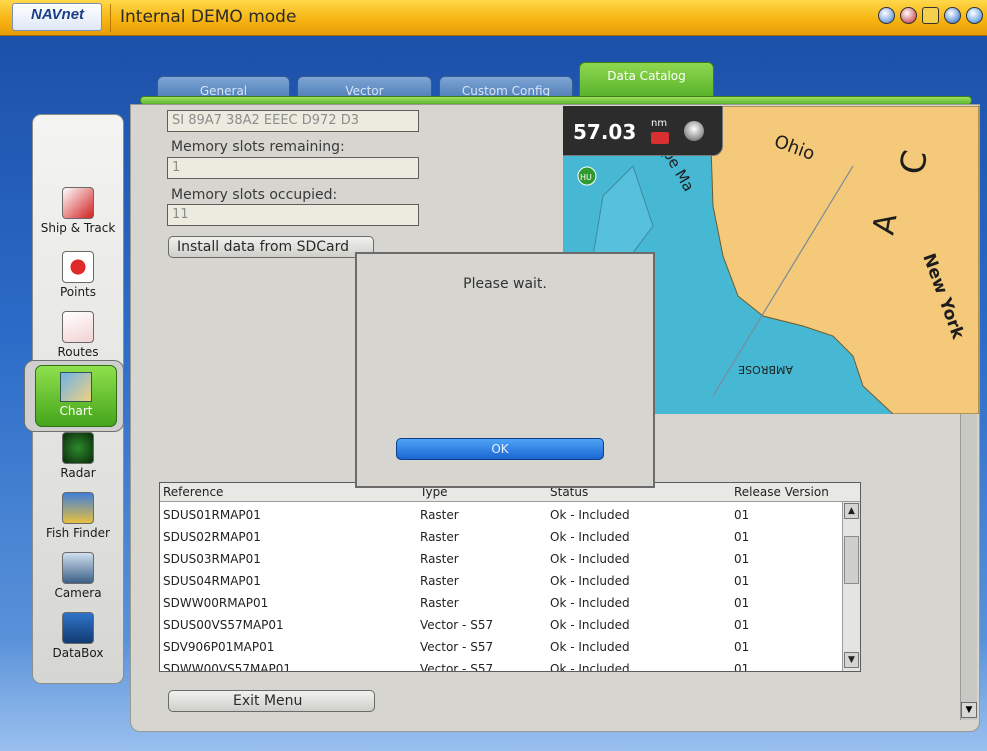 This screenshot has height=751, width=987. I want to click on sidebar-item-databox: DataBox, so click(78, 642).